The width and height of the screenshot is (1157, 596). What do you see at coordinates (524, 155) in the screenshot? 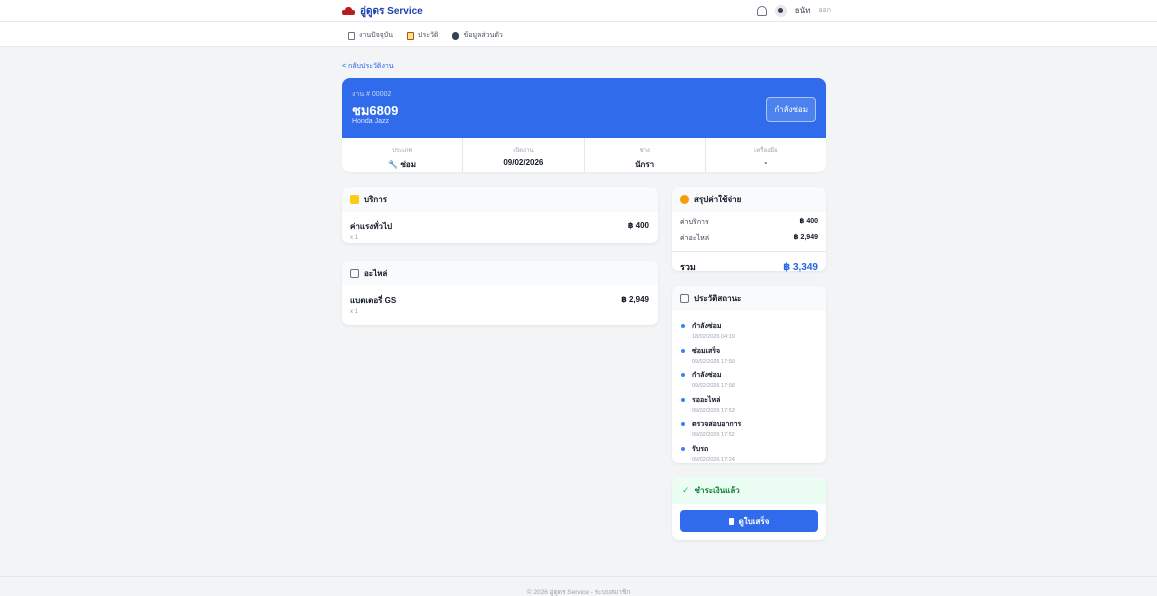
I see `meta-open-date: เปิดงาน 09/02/2026` at bounding box center [524, 155].